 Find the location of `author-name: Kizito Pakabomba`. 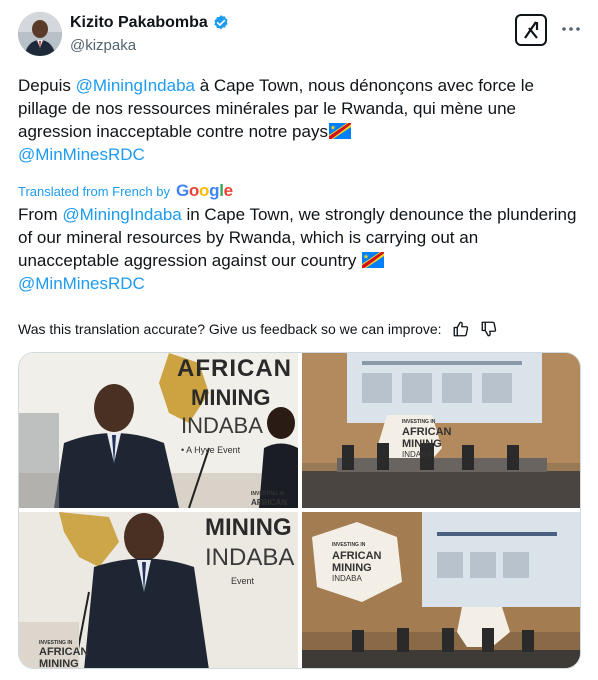

author-name: Kizito Pakabomba is located at coordinates (139, 23).